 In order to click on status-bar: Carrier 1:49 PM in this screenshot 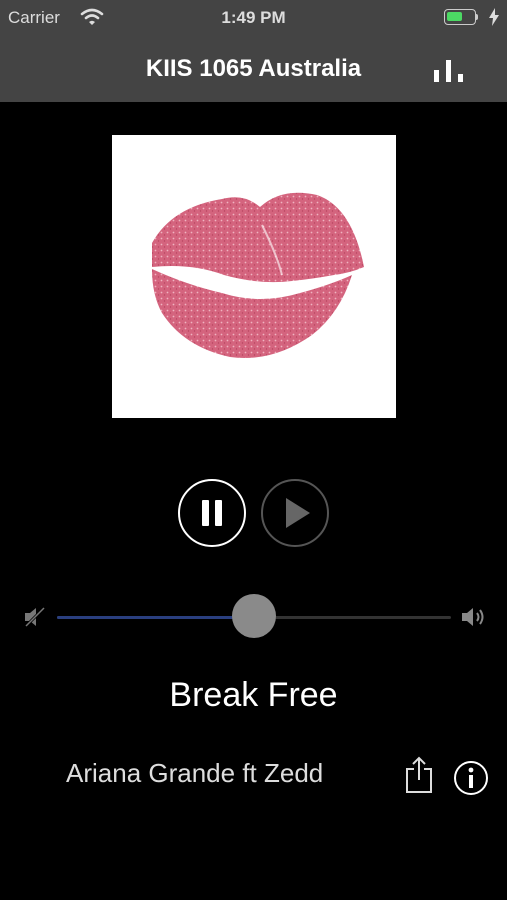, I will do `click(253, 18)`.